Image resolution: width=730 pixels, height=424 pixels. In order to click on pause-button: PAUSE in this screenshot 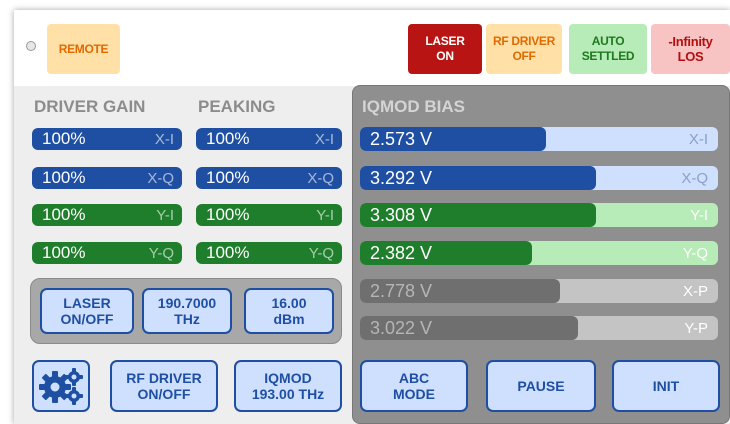, I will do `click(541, 386)`.